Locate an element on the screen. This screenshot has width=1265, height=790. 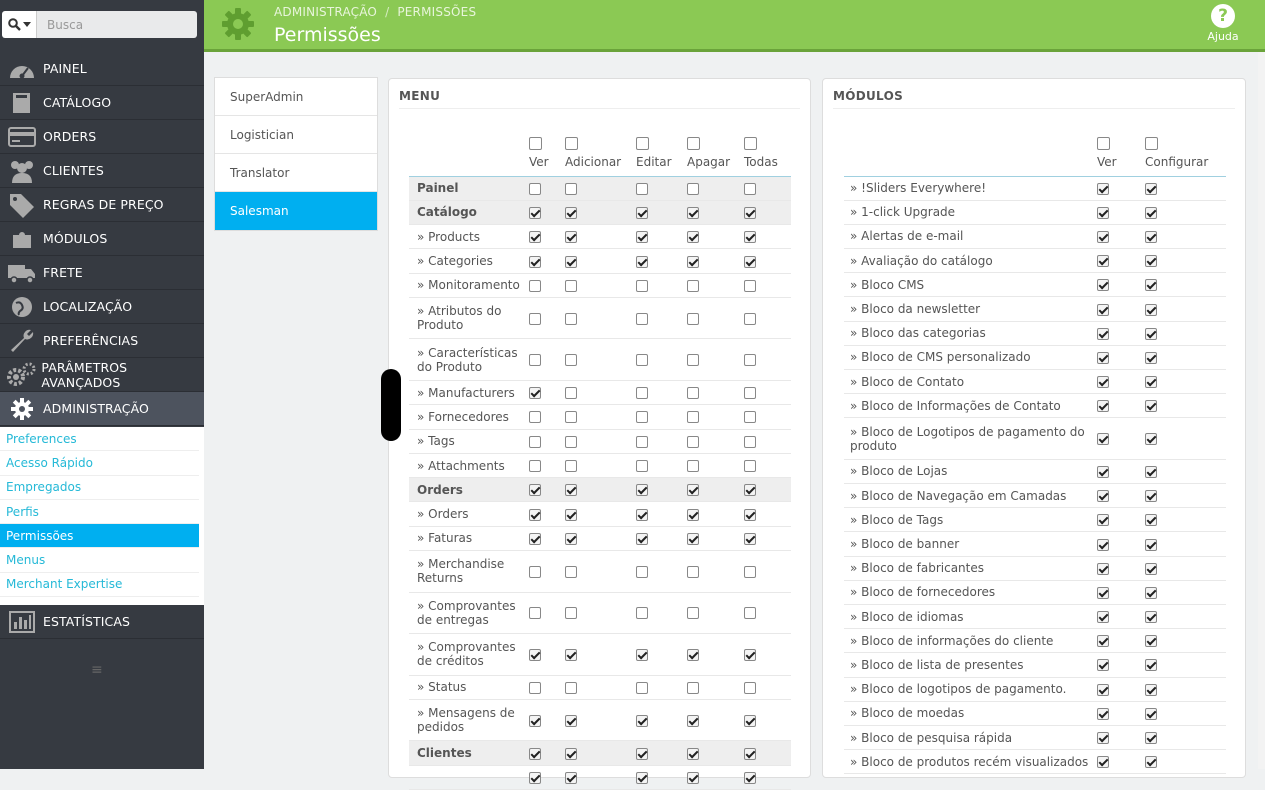
nav-item-administracao: ADMINISTRAÇÃO is located at coordinates (102, 409).